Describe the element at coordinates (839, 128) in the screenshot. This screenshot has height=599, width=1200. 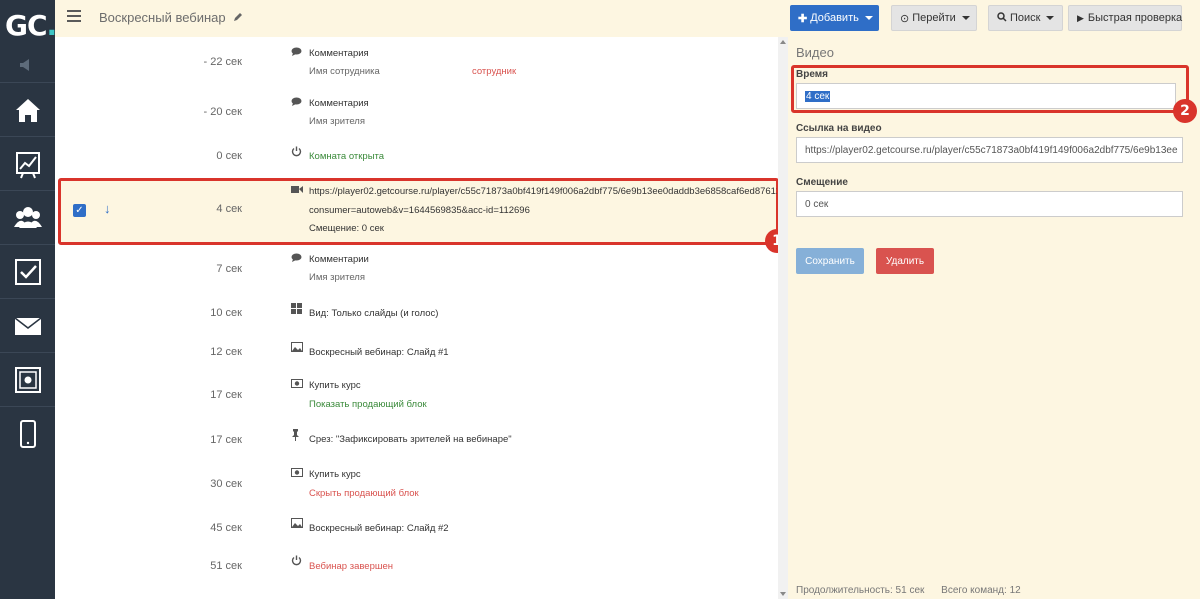
I see `link-label: Ссылка на видео` at that location.